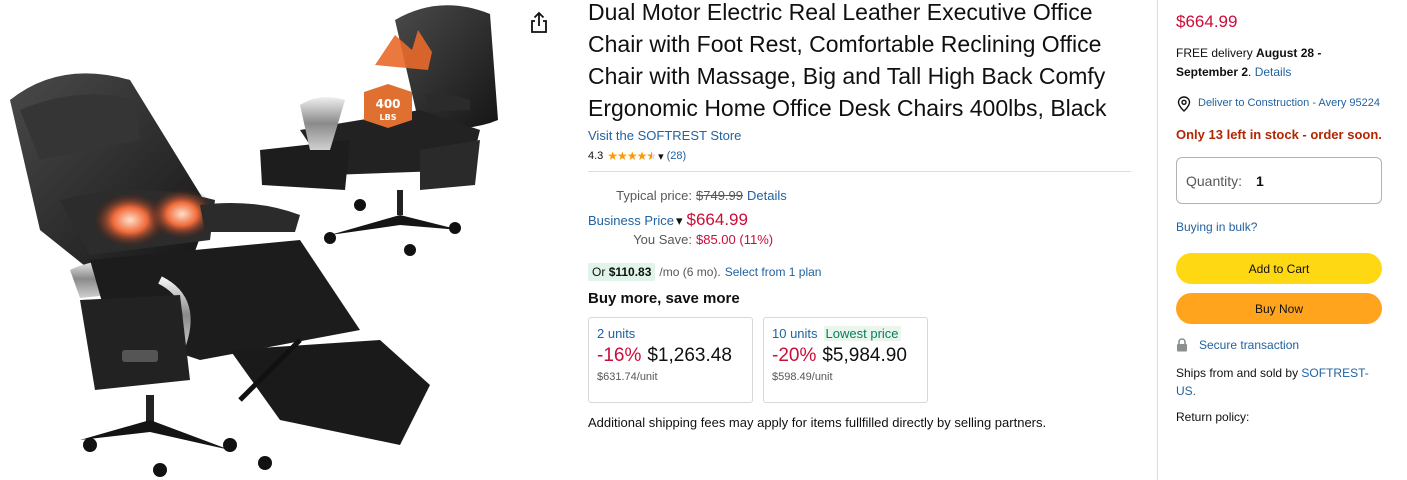 Image resolution: width=1407 pixels, height=480 pixels. I want to click on typical-price-label: Typical price:, so click(654, 195).